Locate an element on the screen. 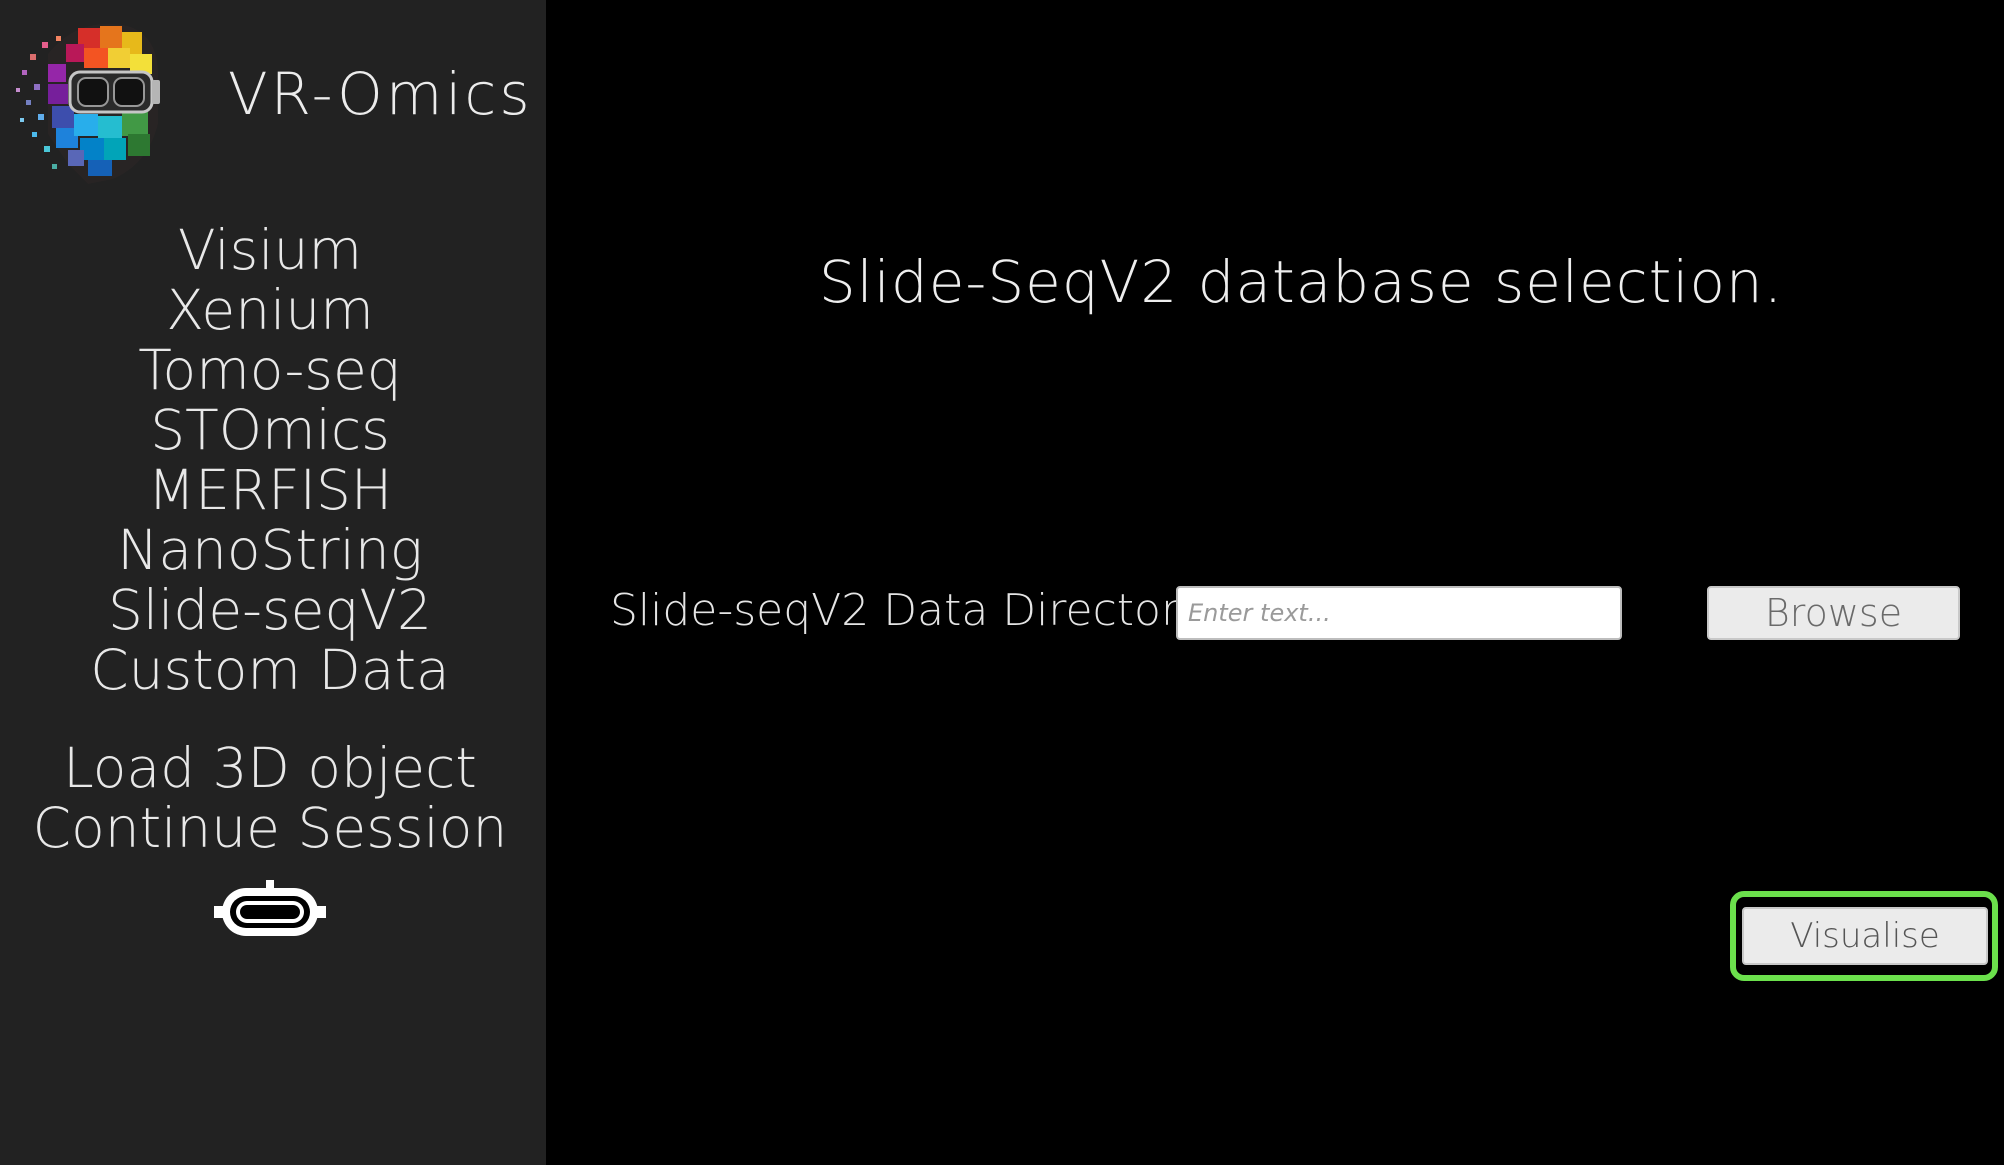  page-title: Slide-SeqV2 database selection. is located at coordinates (1301, 282).